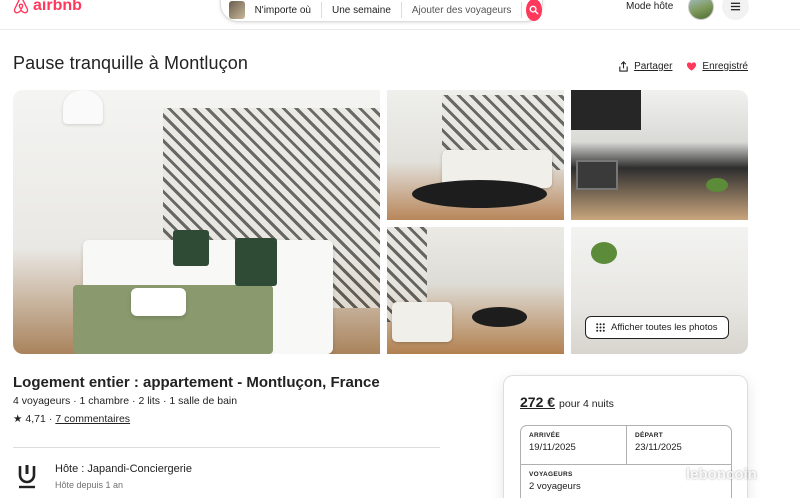 This screenshot has height=498, width=800. Describe the element at coordinates (158, 302) in the screenshot. I see `towel` at that location.